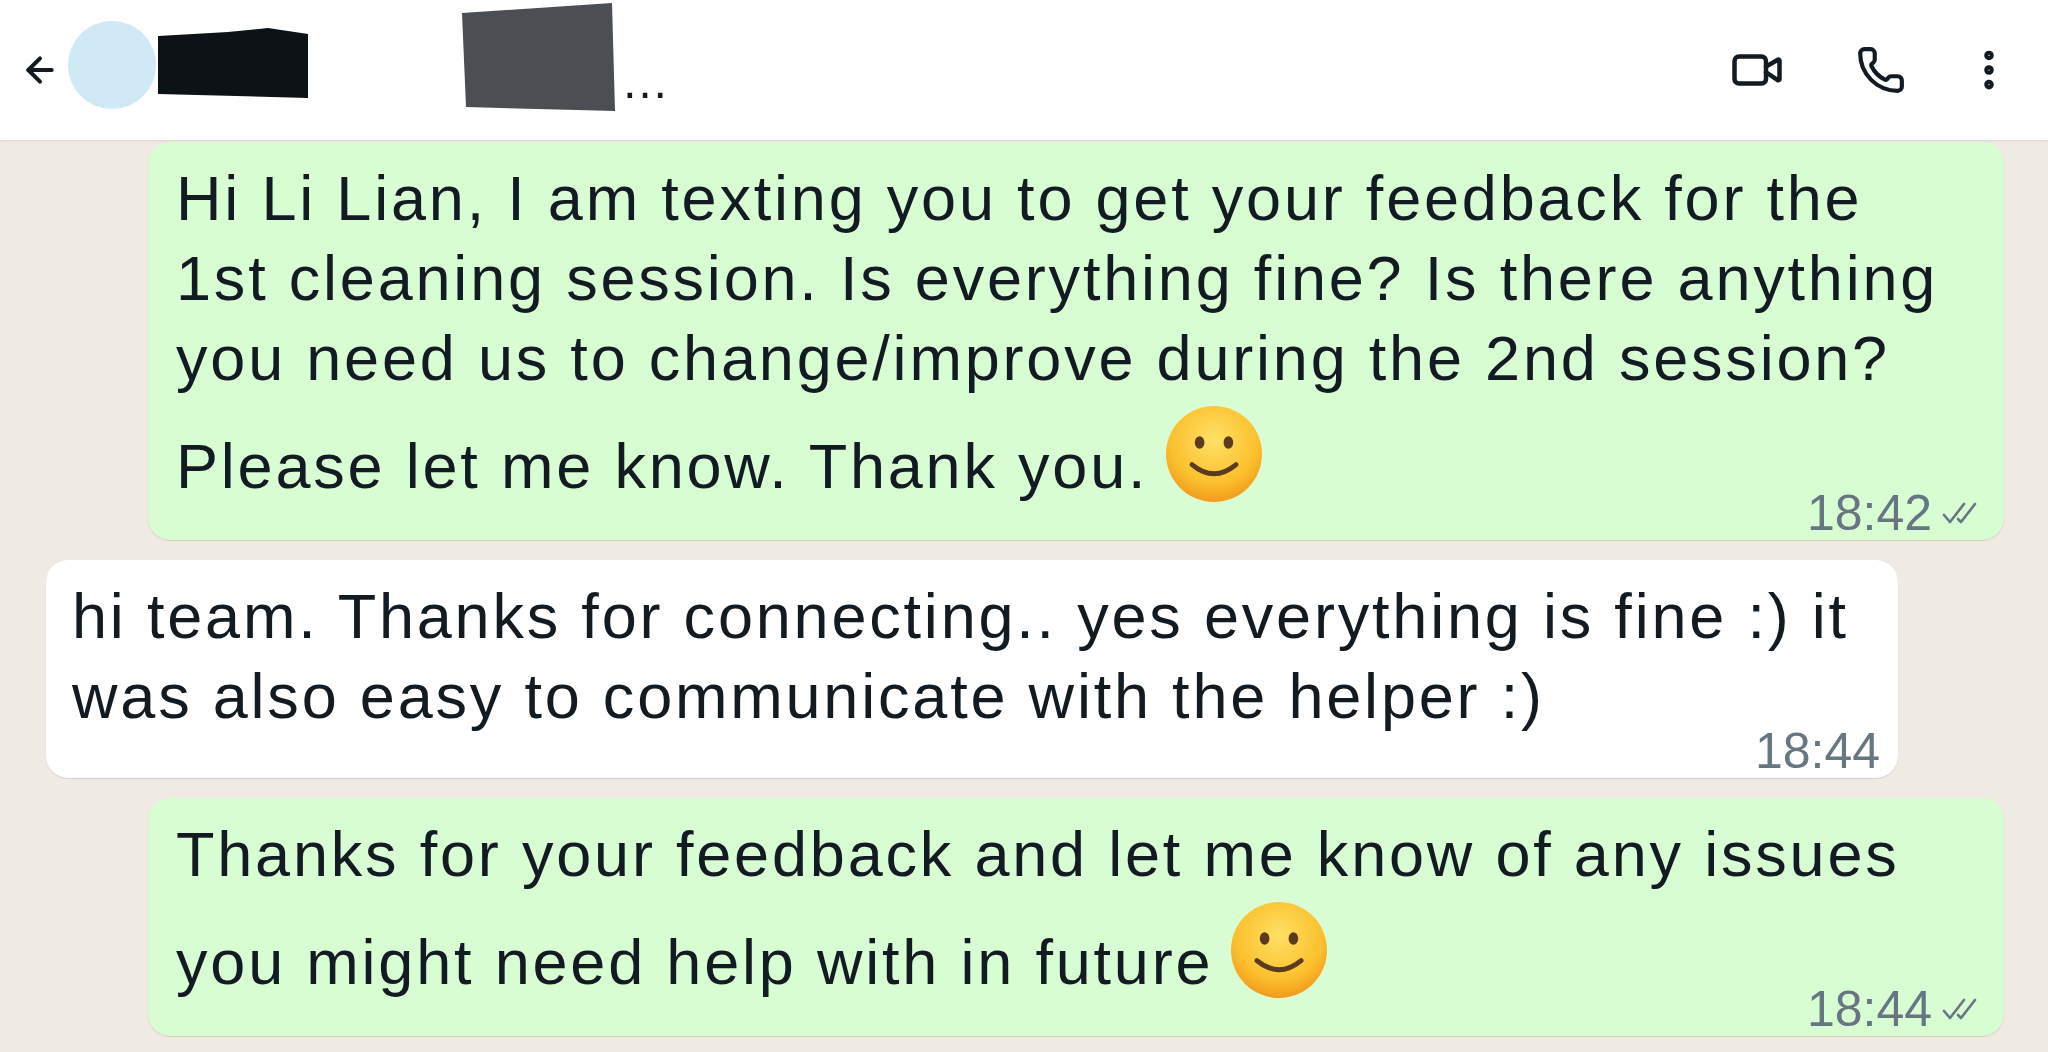 The height and width of the screenshot is (1052, 2048). What do you see at coordinates (1881, 70) in the screenshot?
I see `phone-icon` at bounding box center [1881, 70].